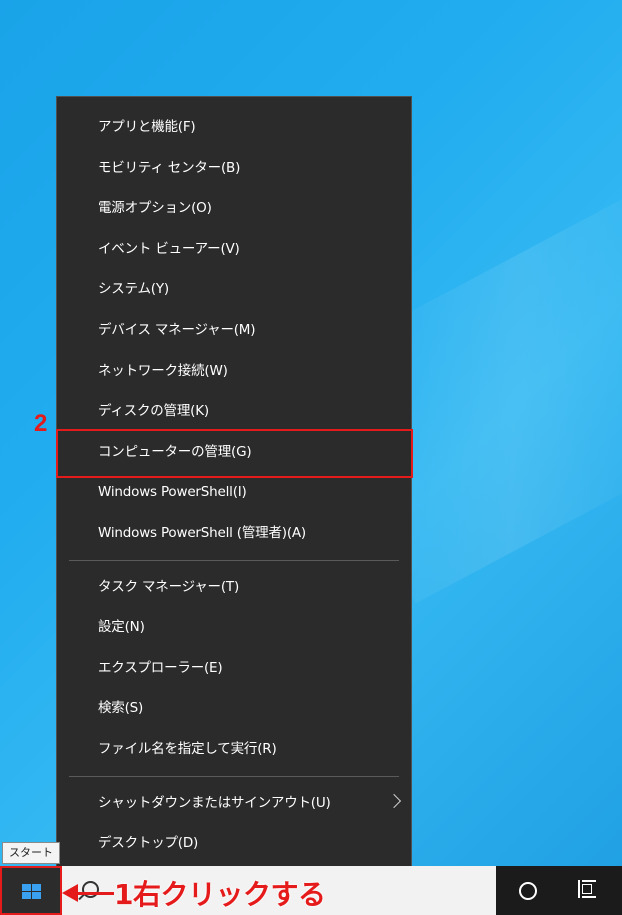 This screenshot has width=622, height=915. I want to click on menu-item-run: ファイル名を指定して実行(R), so click(234, 749).